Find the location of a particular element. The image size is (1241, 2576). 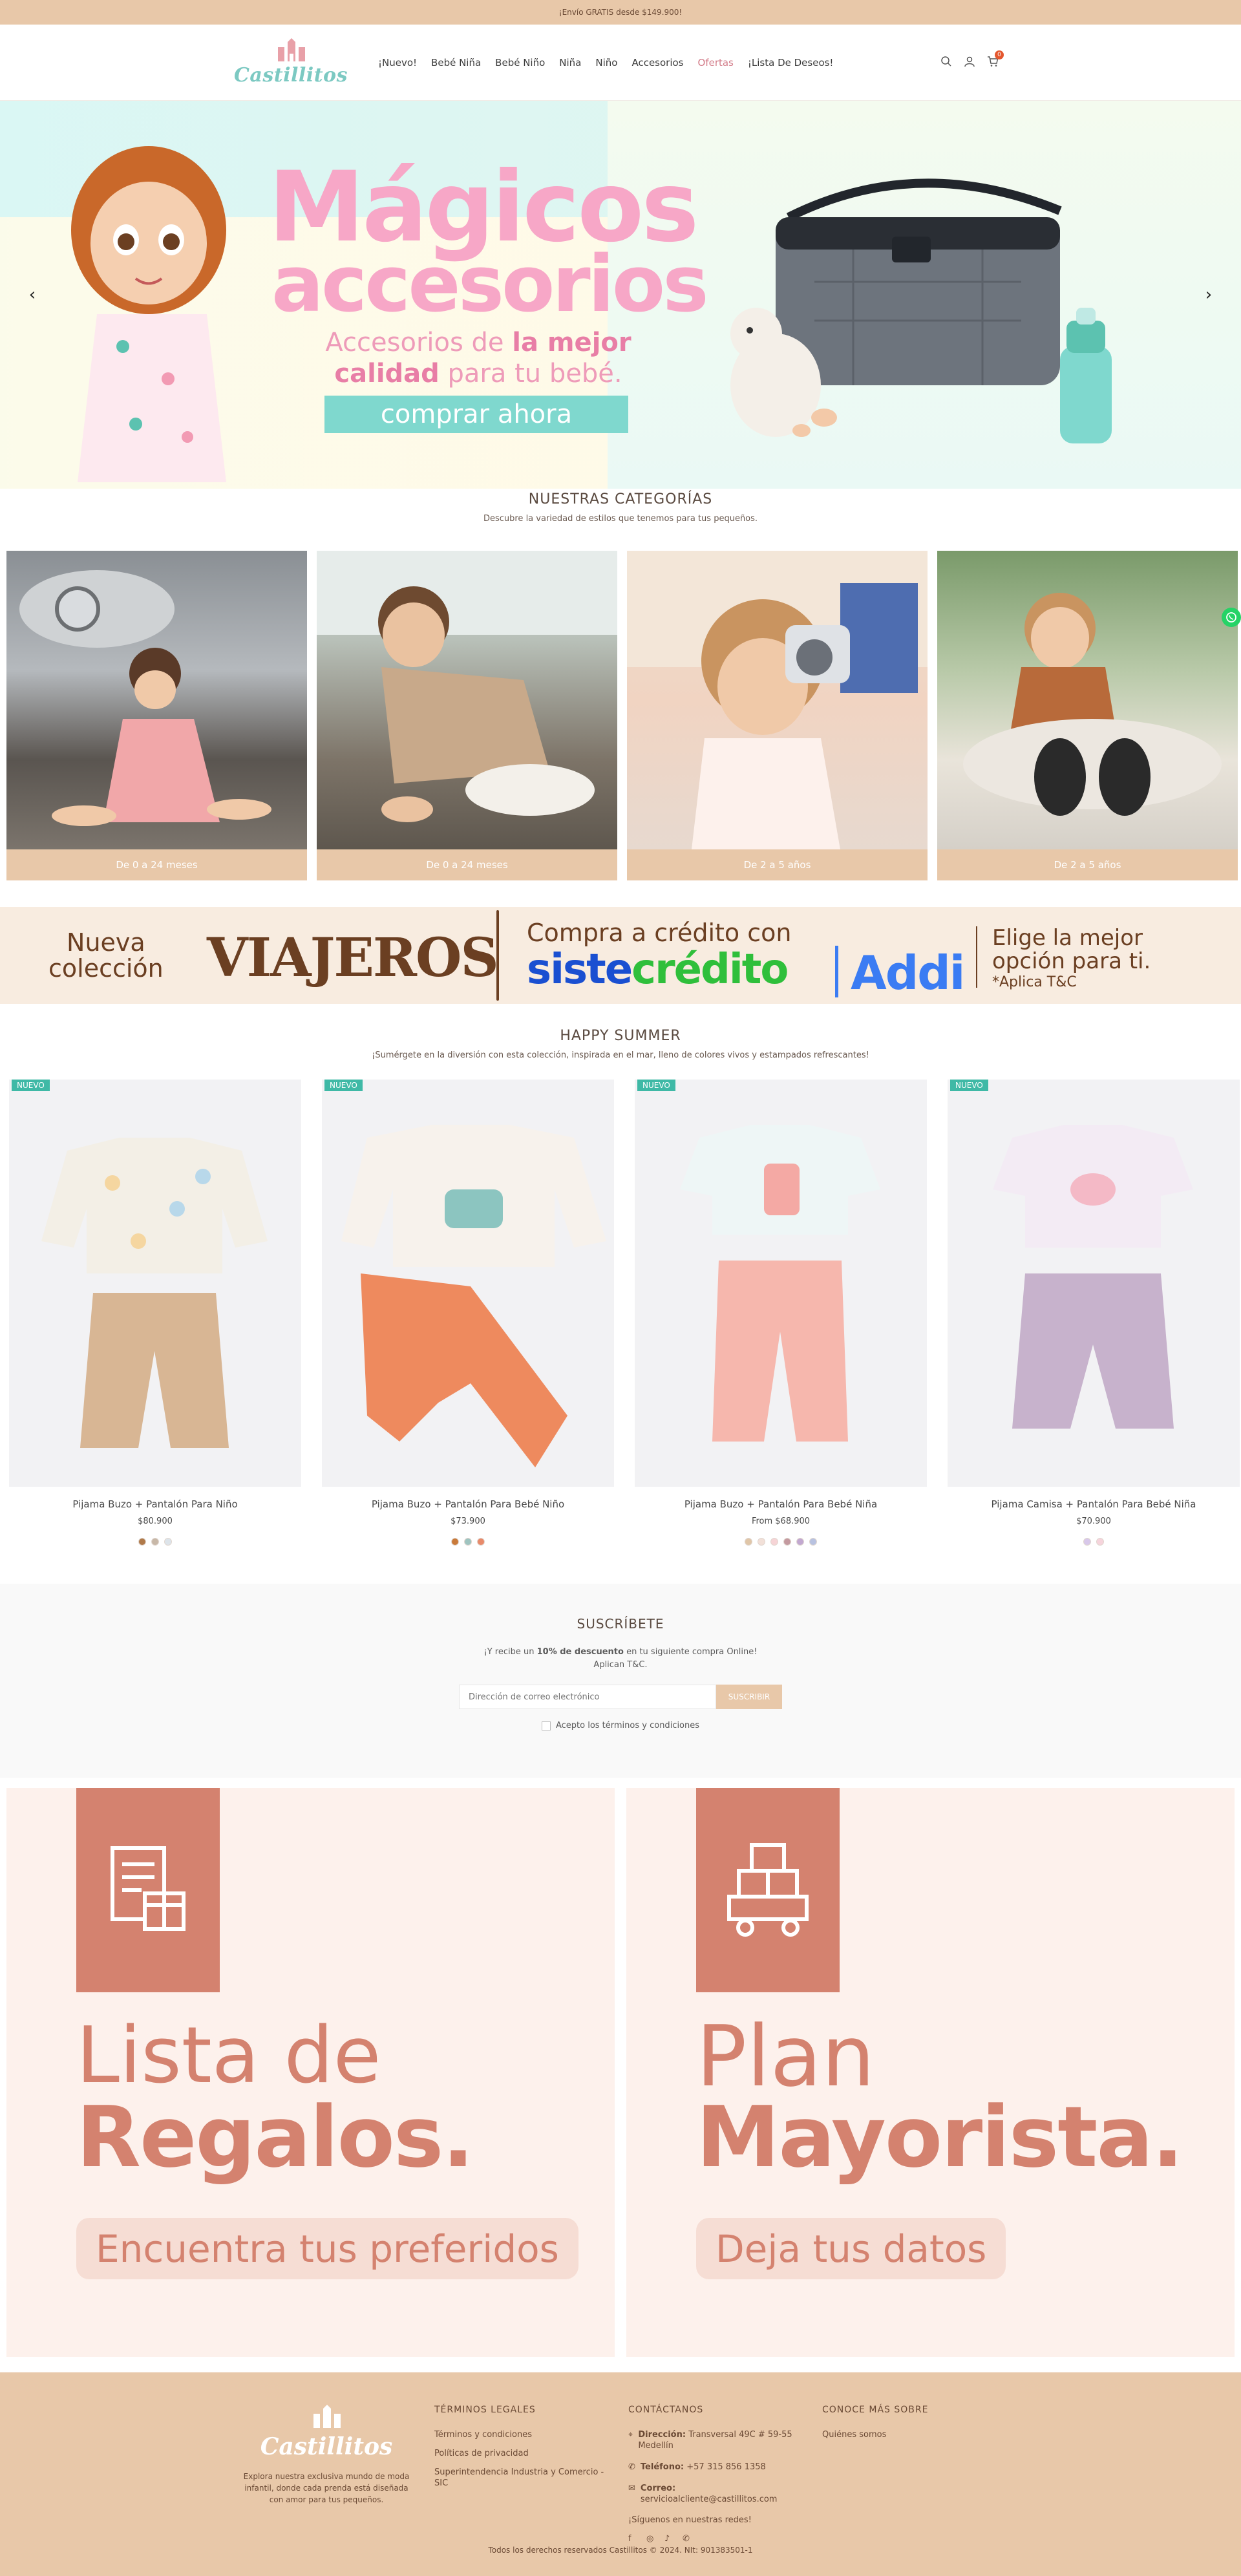

product-name: Pijama Buzo + Pantalón Para Bebé Niño is located at coordinates (468, 1504).